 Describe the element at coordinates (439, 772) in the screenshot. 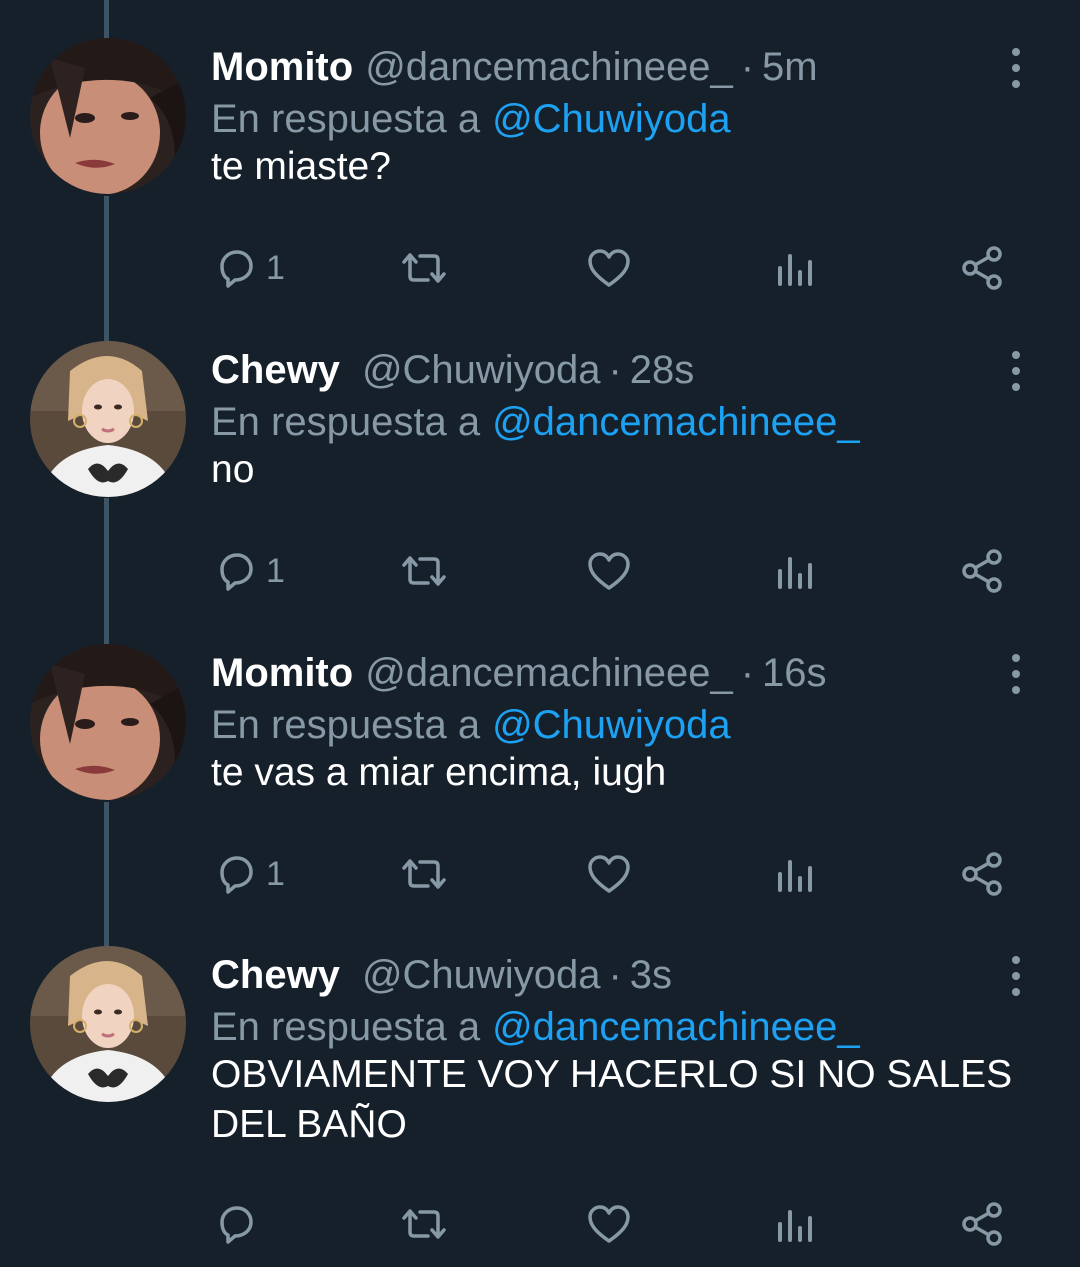

I see `tweet-text: te vas a miar encima, iugh` at that location.